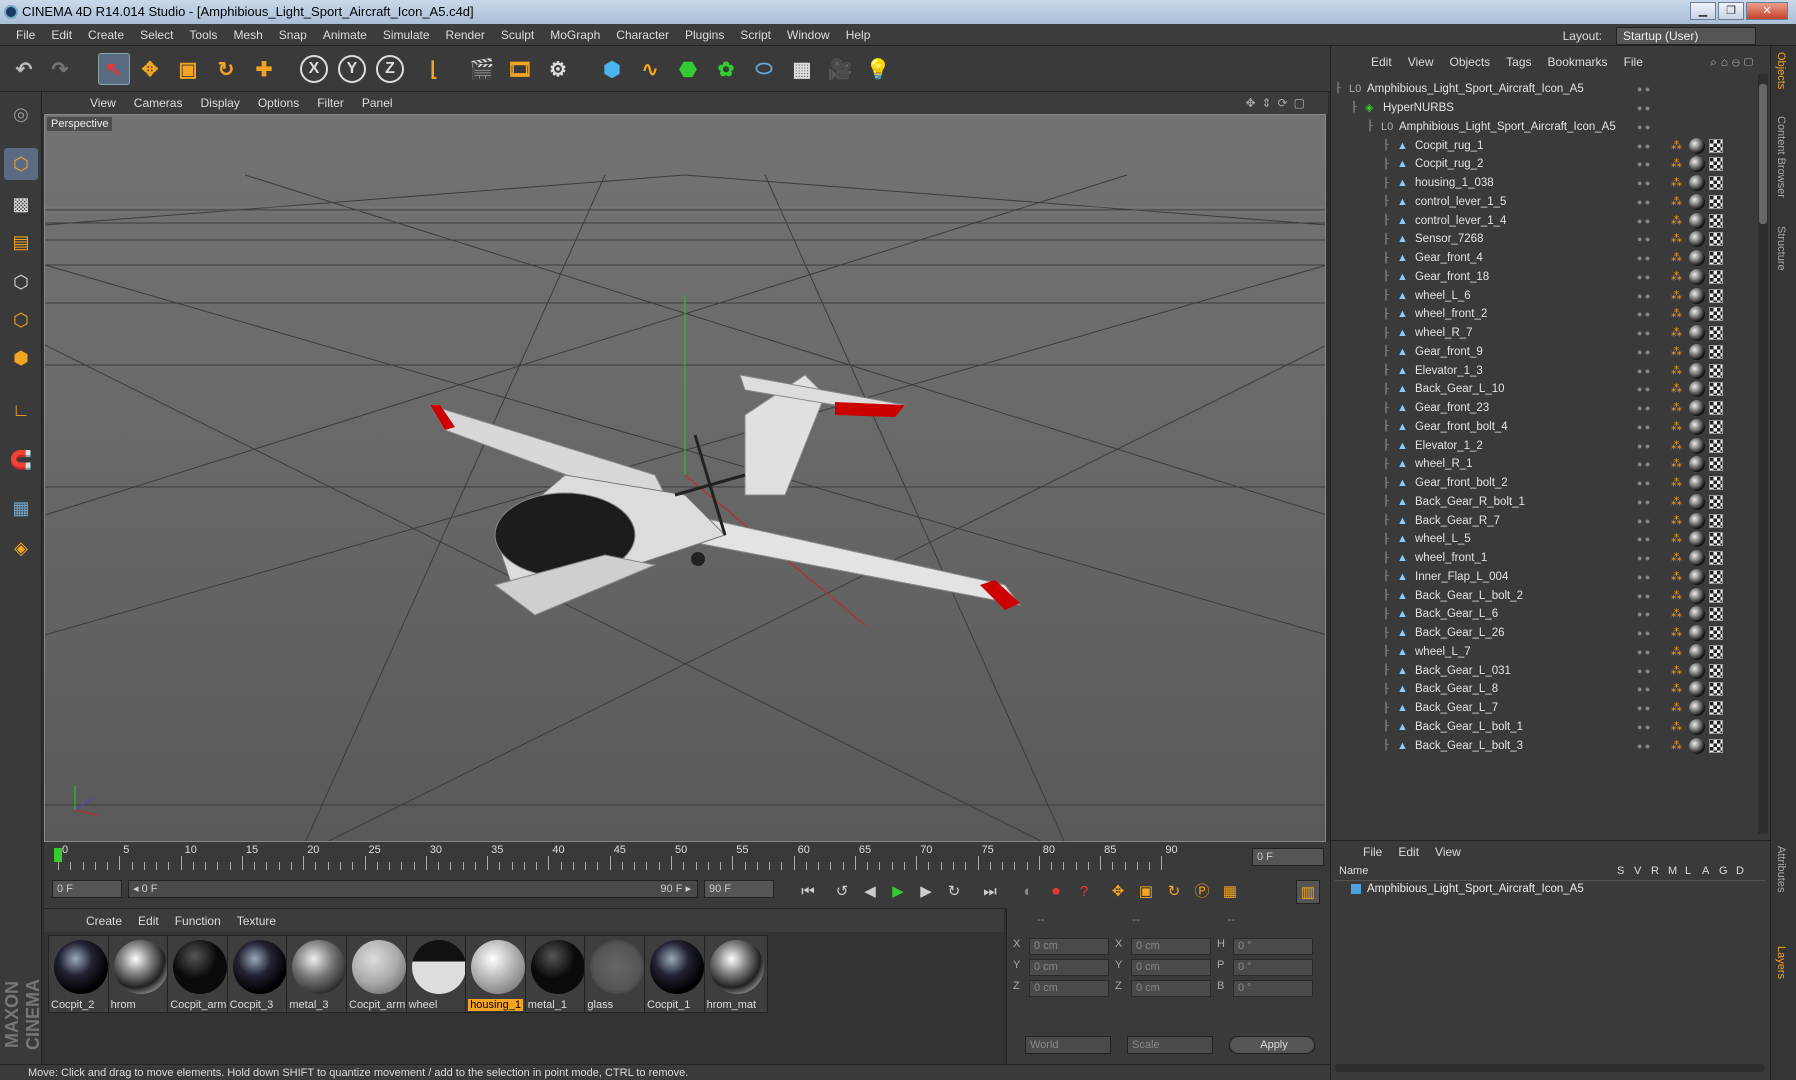 This screenshot has height=1080, width=1796. Describe the element at coordinates (1469, 62) in the screenshot. I see `object-menu-objects: Objects` at that location.